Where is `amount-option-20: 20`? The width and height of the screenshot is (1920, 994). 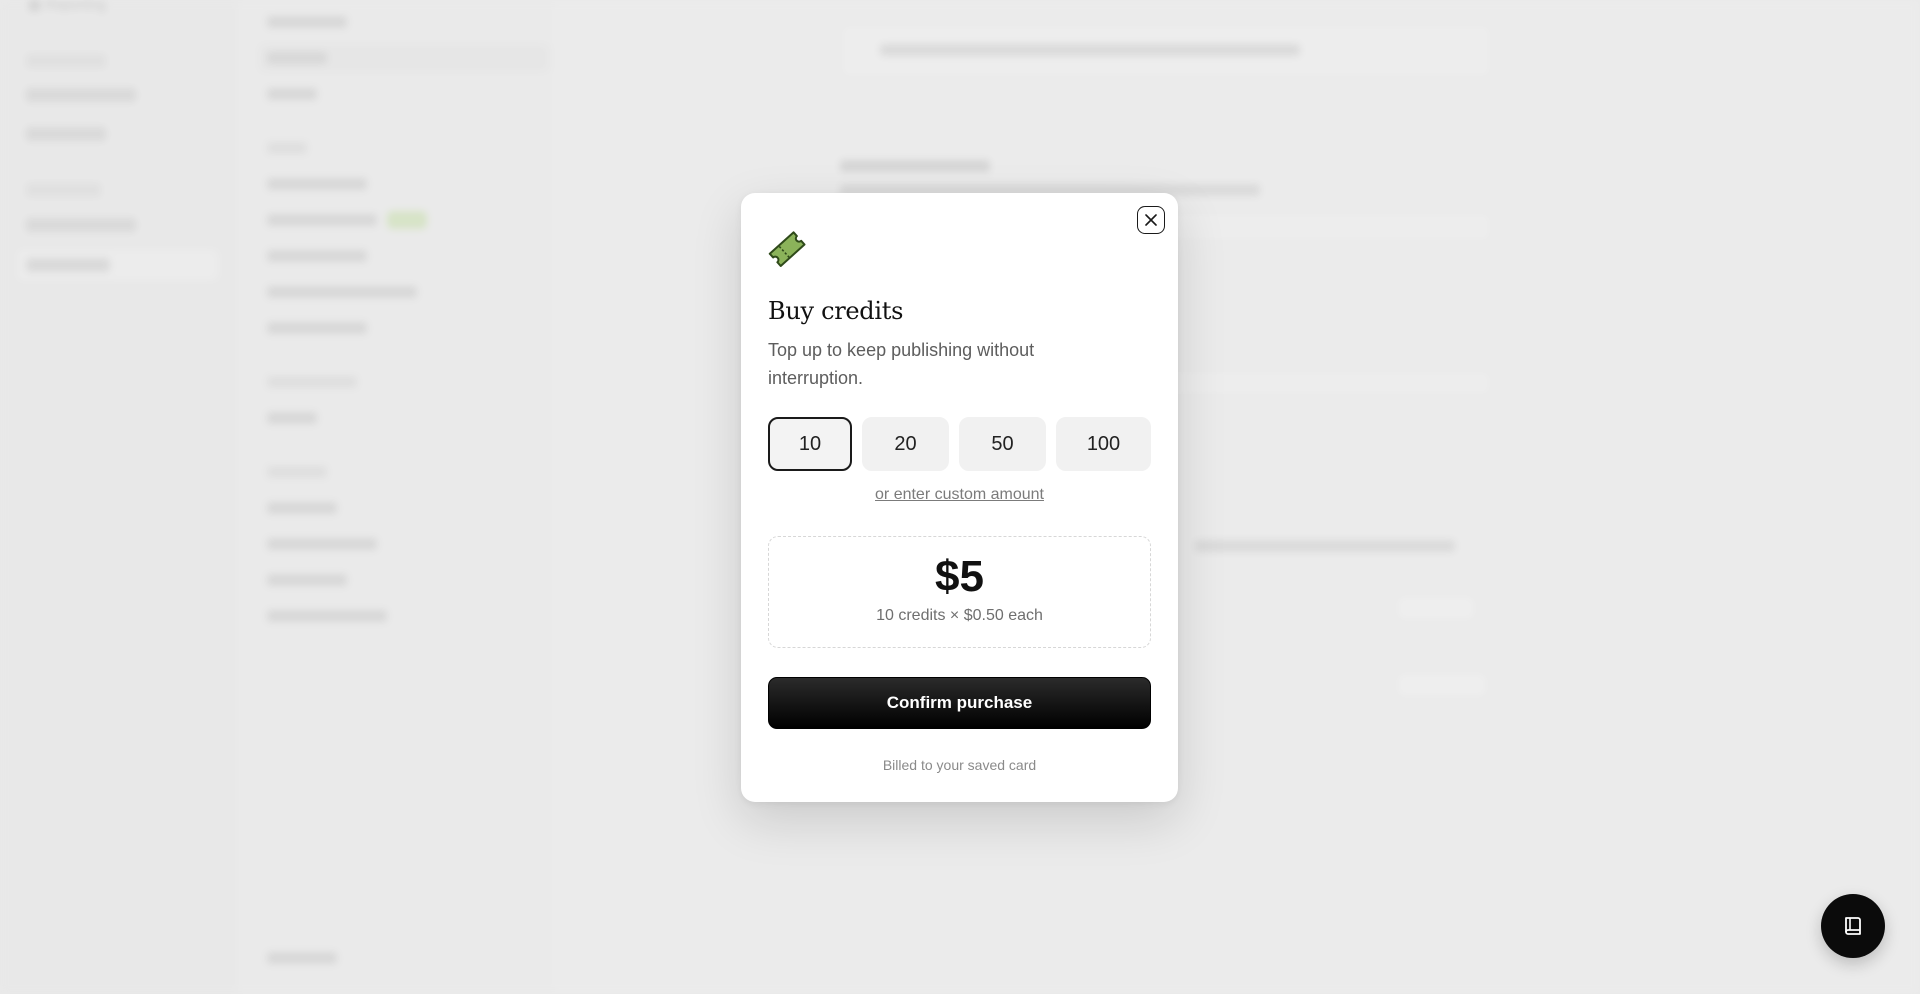 amount-option-20: 20 is located at coordinates (905, 444).